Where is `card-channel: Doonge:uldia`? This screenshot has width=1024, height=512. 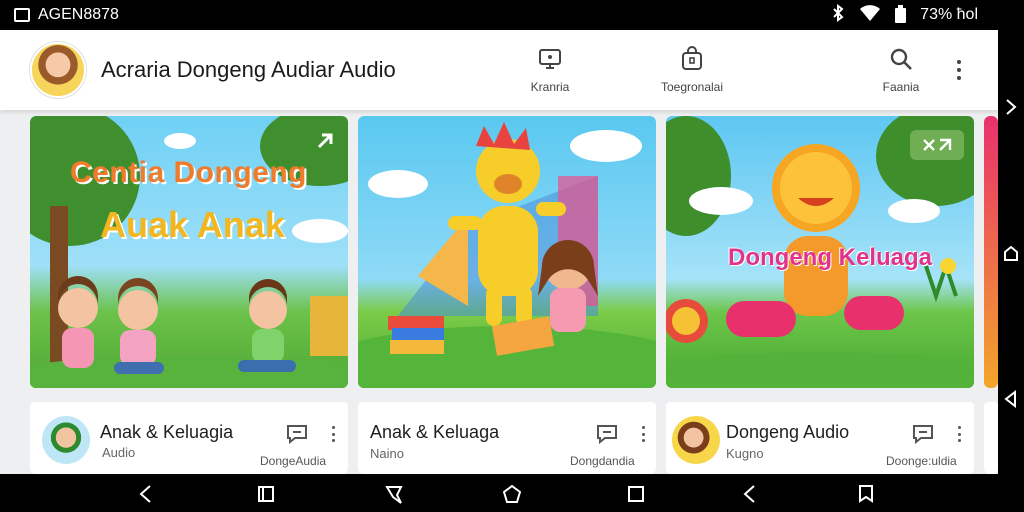
card-channel: Doonge:uldia is located at coordinates (921, 461).